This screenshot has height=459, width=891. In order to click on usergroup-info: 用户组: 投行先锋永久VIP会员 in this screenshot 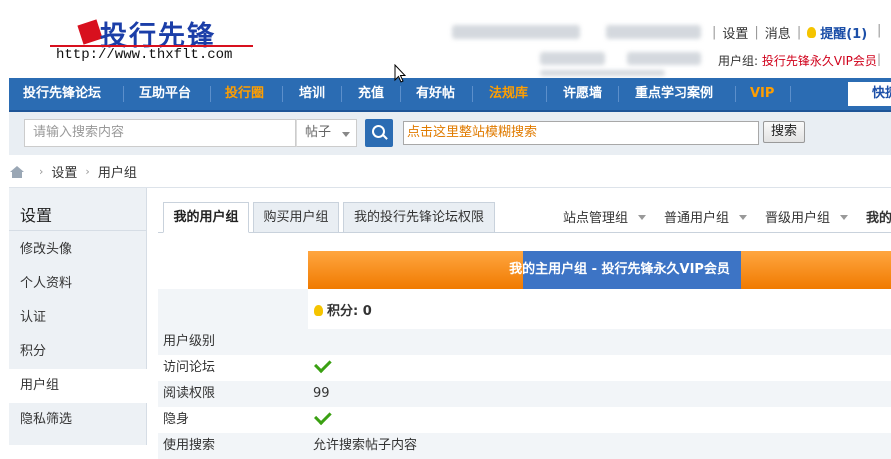, I will do `click(797, 60)`.